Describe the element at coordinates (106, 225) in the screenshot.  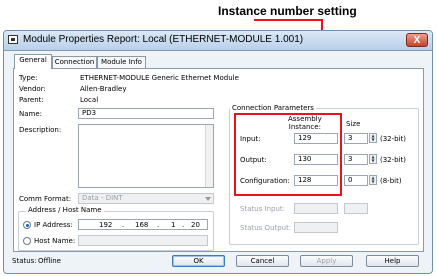
I see `ip-octet-1: 192` at that location.